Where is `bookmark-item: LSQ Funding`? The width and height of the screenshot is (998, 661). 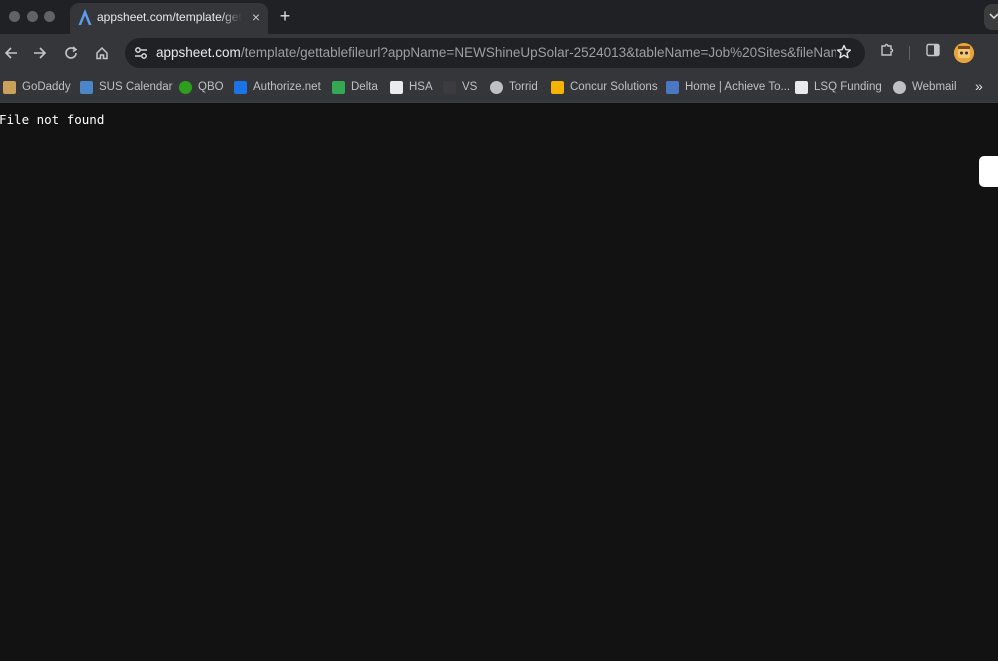
bookmark-item: LSQ Funding is located at coordinates (838, 87).